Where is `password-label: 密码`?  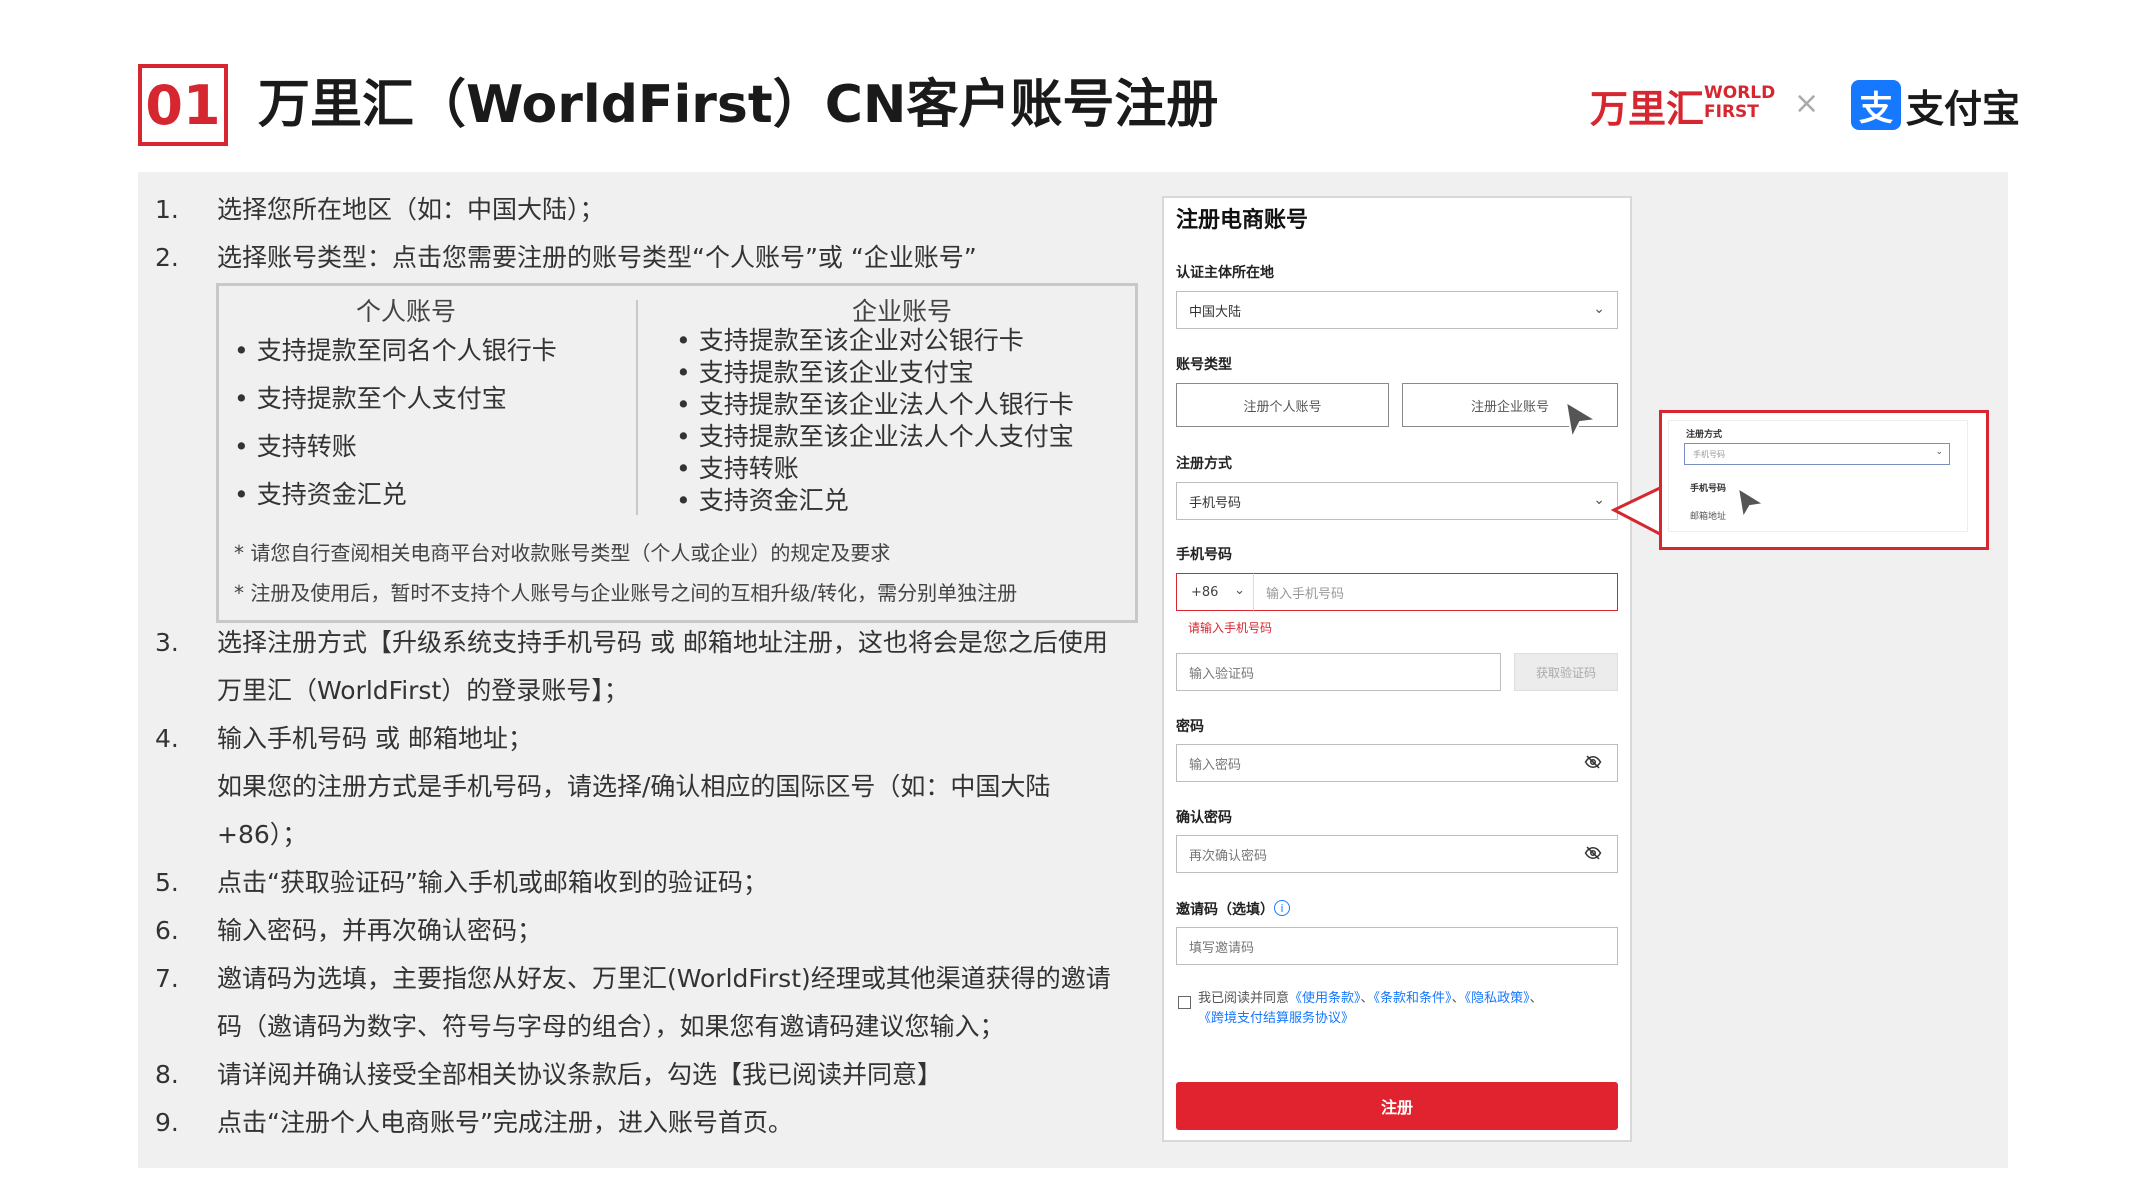
password-label: 密码 is located at coordinates (1190, 727).